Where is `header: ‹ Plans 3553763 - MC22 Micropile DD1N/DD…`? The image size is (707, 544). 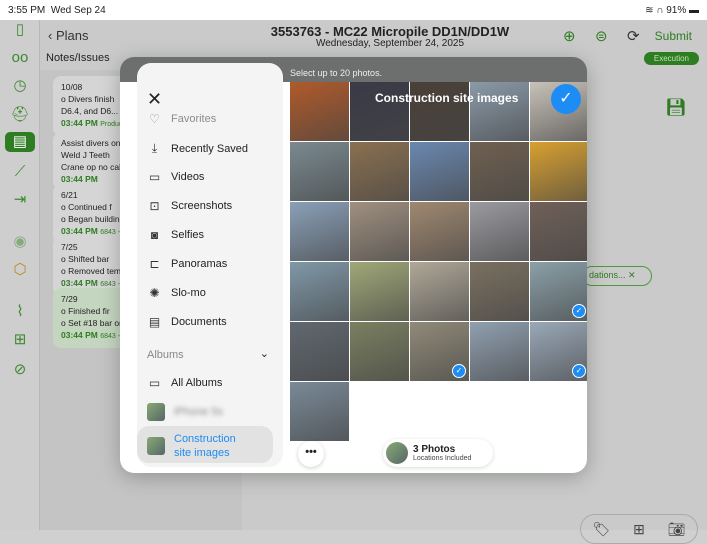
header: ‹ Plans 3553763 - MC22 Micropile DD1N/DD… is located at coordinates (373, 40).